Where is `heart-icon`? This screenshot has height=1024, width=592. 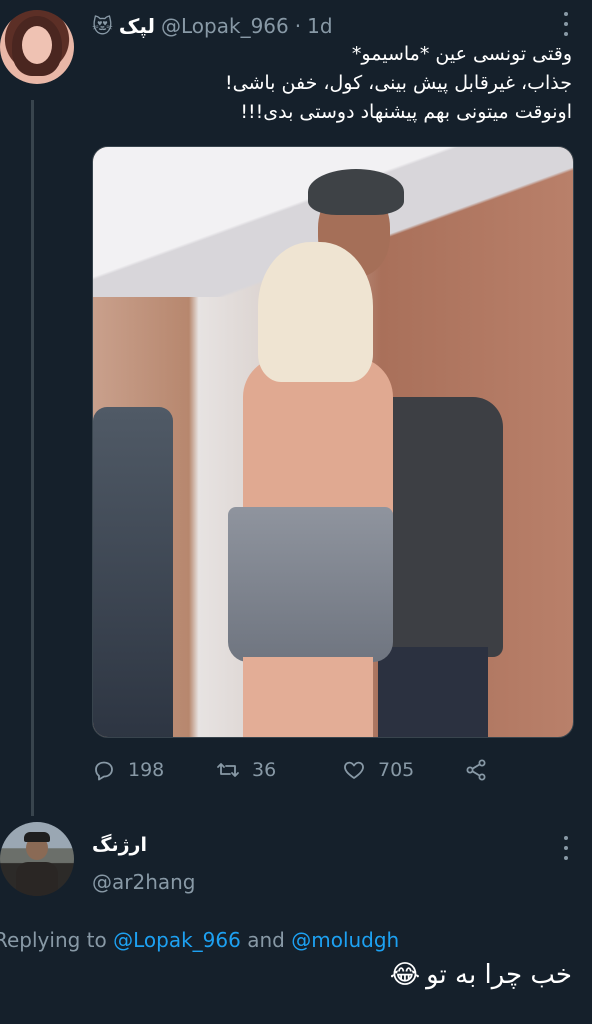
heart-icon is located at coordinates (354, 770).